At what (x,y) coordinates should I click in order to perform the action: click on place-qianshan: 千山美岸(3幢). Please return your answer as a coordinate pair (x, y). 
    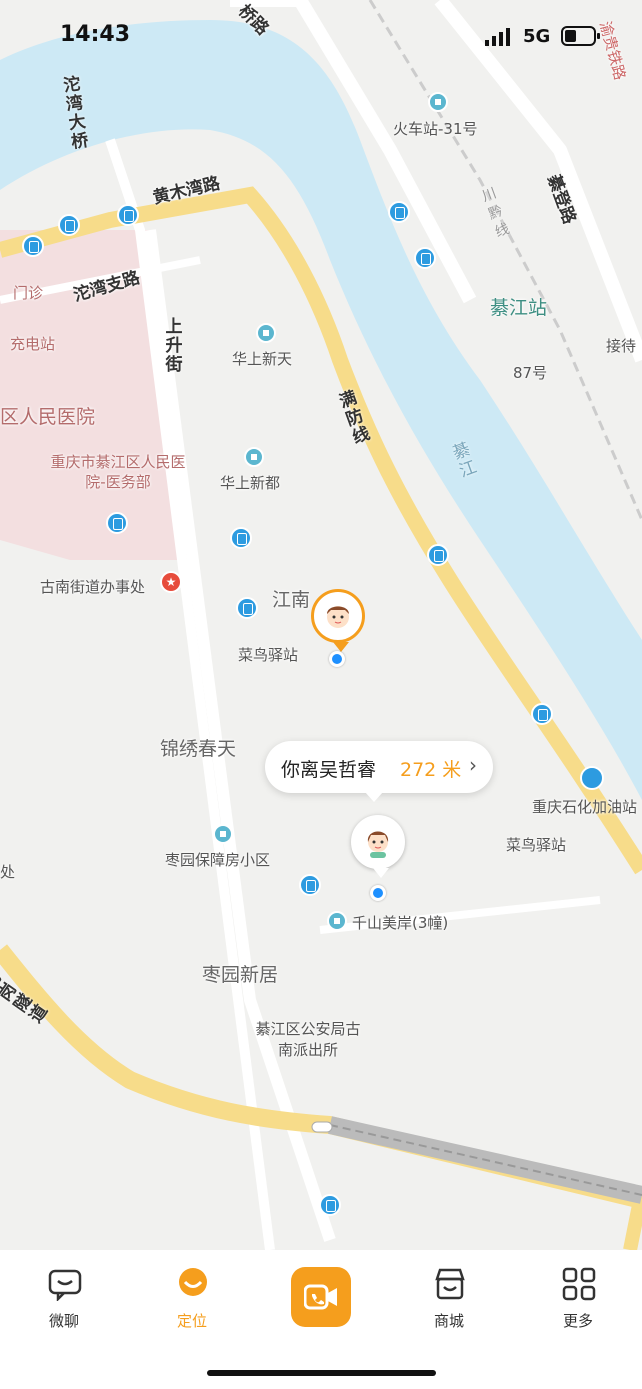
    Looking at the image, I should click on (400, 923).